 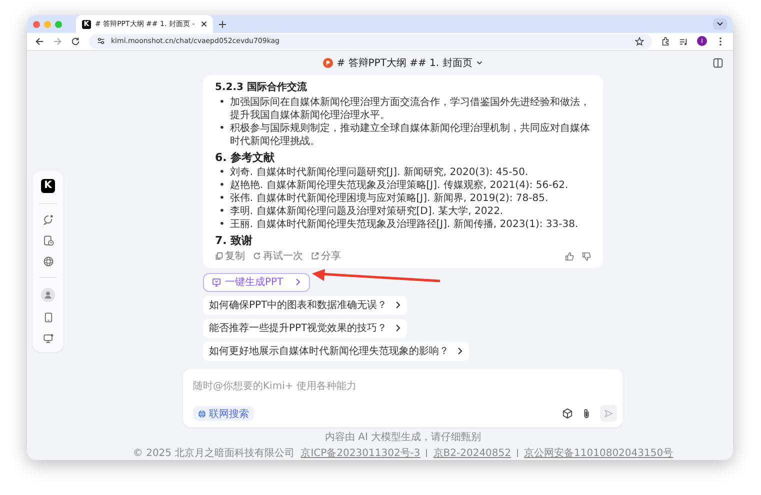 I want to click on list-item: 张伟. 自媒体时代新闻伦理困境与应对策略[J]. 新闻界, 2019(2): 78-85., so click(x=390, y=198).